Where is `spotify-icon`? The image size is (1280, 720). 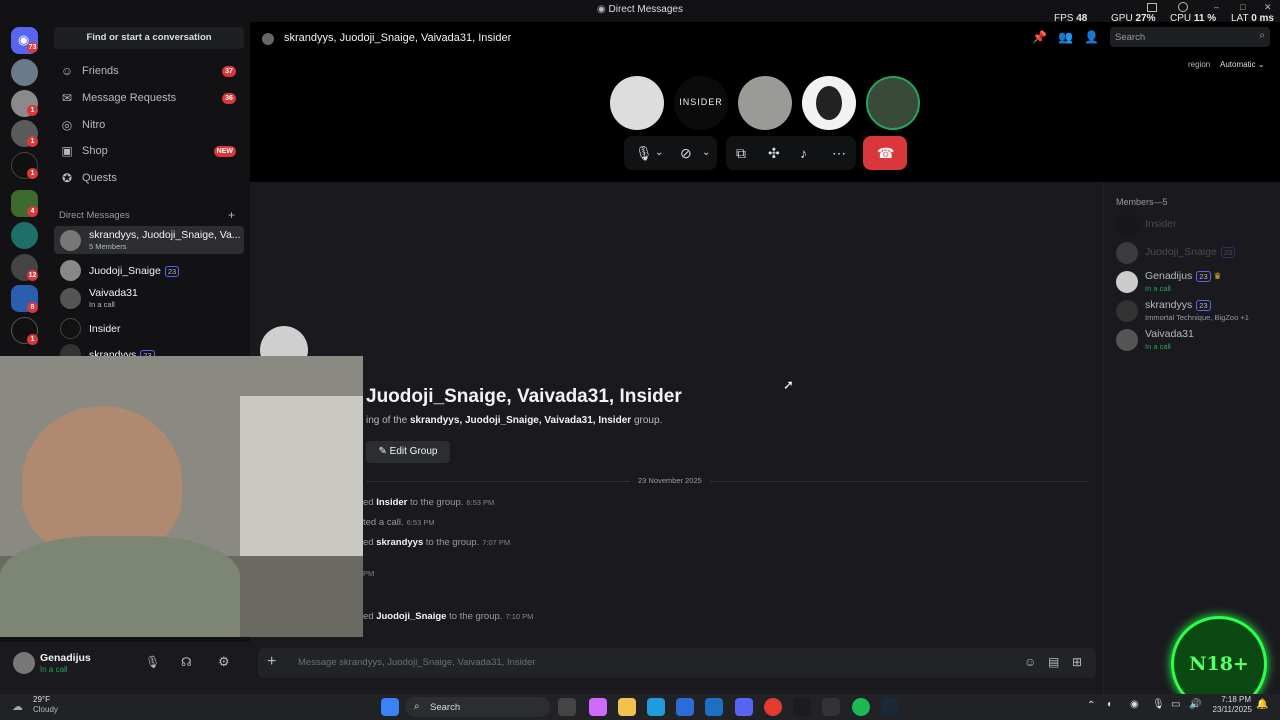 spotify-icon is located at coordinates (861, 707).